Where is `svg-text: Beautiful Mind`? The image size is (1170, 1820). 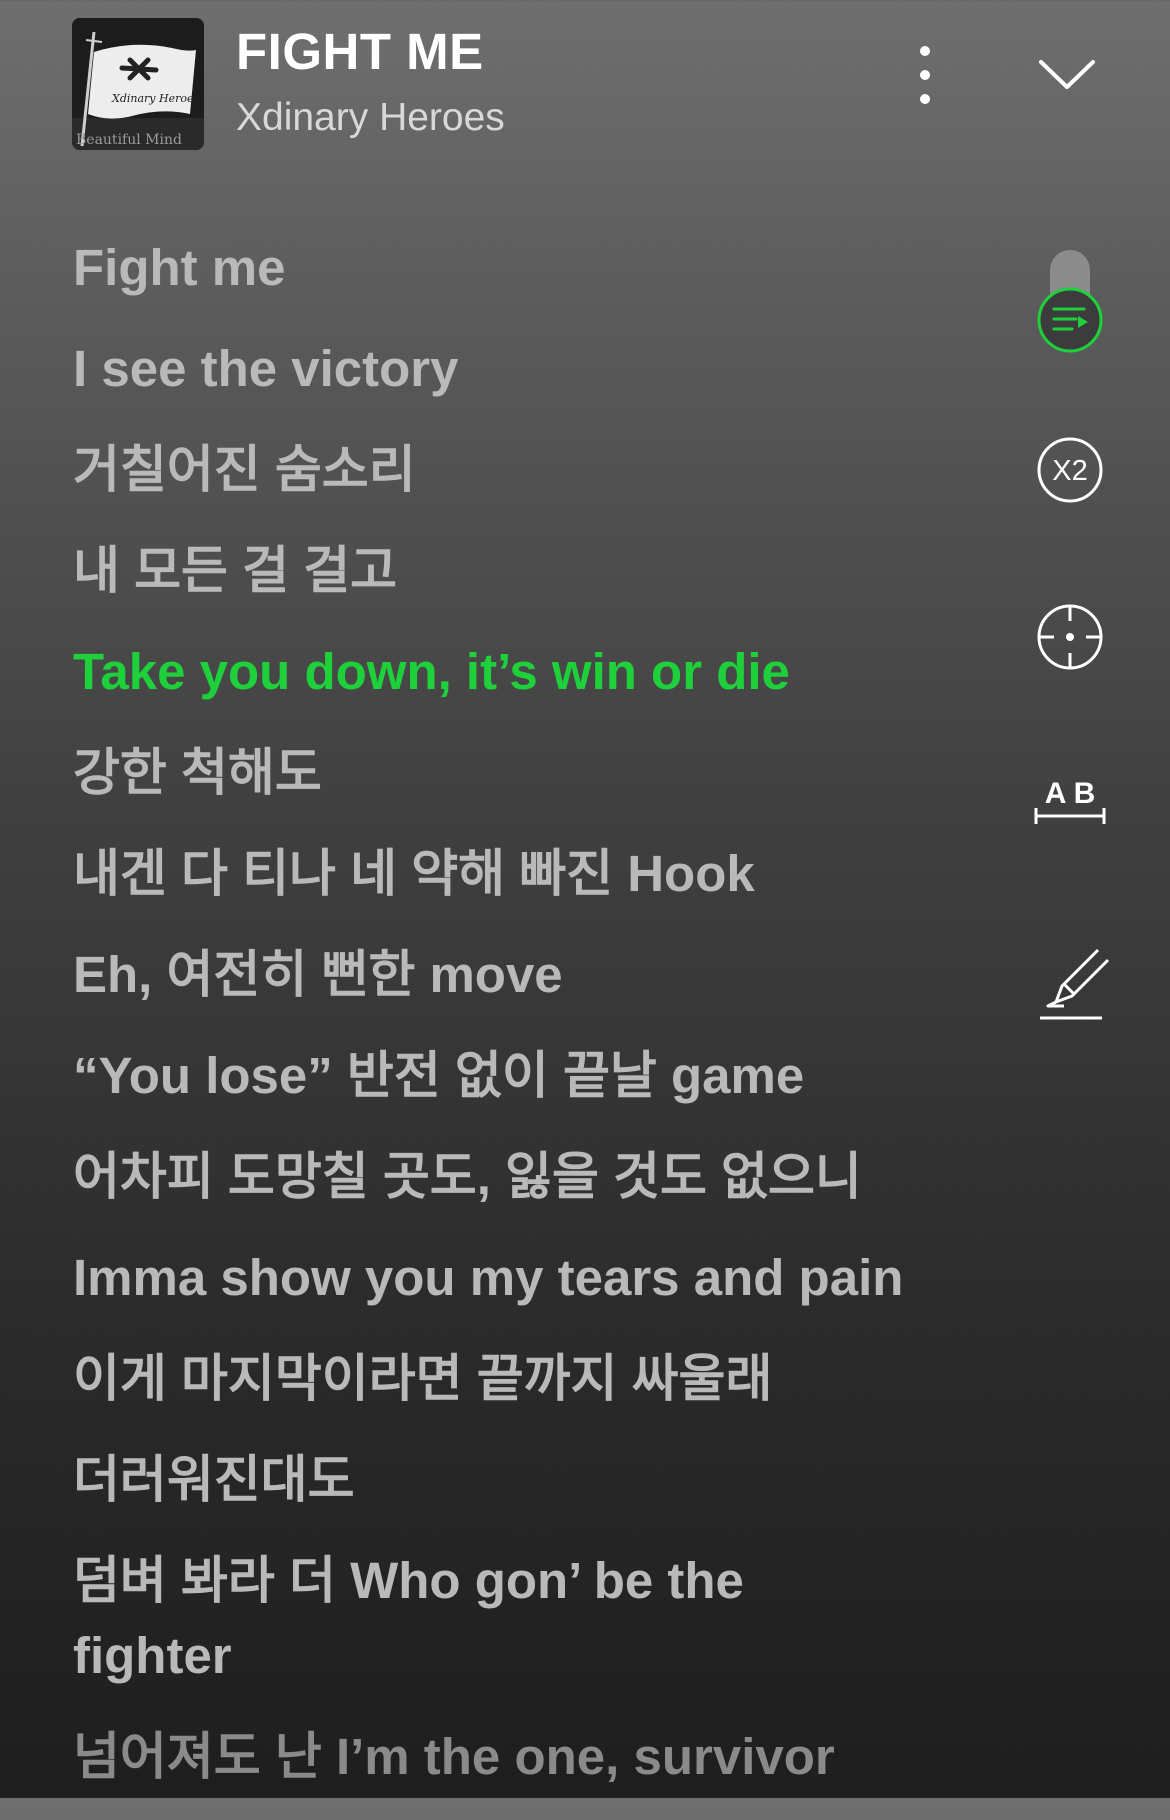
svg-text: Beautiful Mind is located at coordinates (129, 140).